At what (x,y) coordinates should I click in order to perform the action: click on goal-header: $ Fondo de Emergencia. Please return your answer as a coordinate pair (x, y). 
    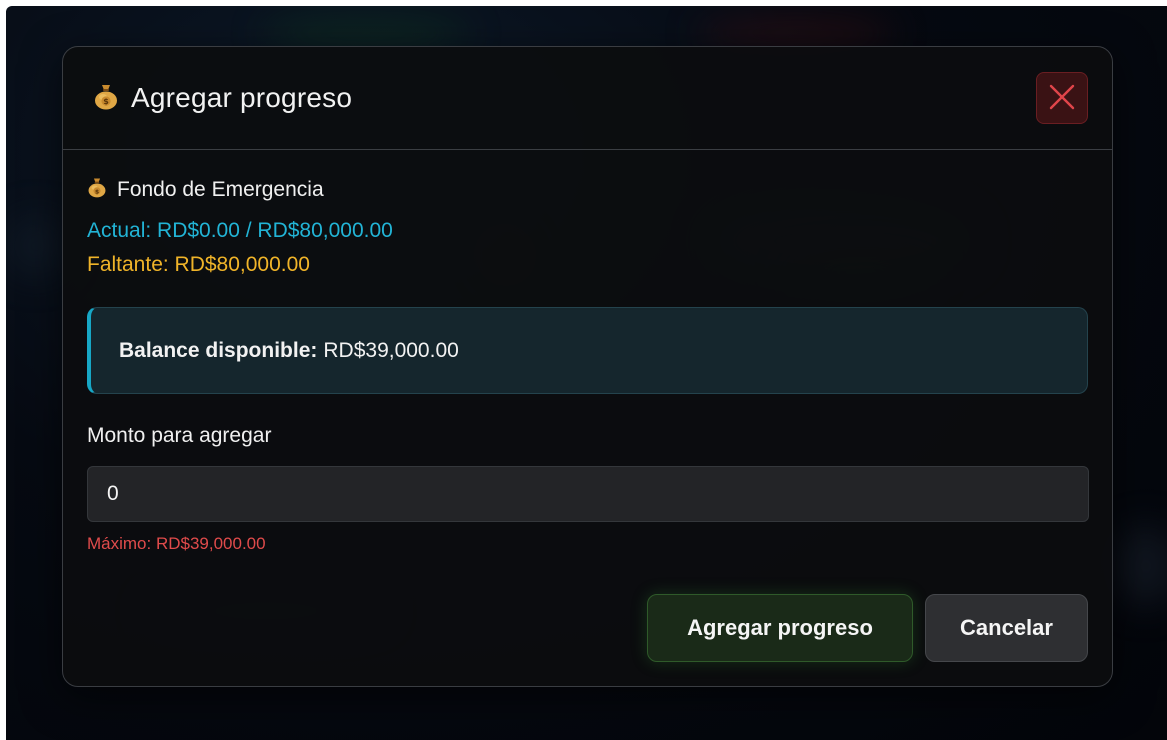
    Looking at the image, I should click on (587, 189).